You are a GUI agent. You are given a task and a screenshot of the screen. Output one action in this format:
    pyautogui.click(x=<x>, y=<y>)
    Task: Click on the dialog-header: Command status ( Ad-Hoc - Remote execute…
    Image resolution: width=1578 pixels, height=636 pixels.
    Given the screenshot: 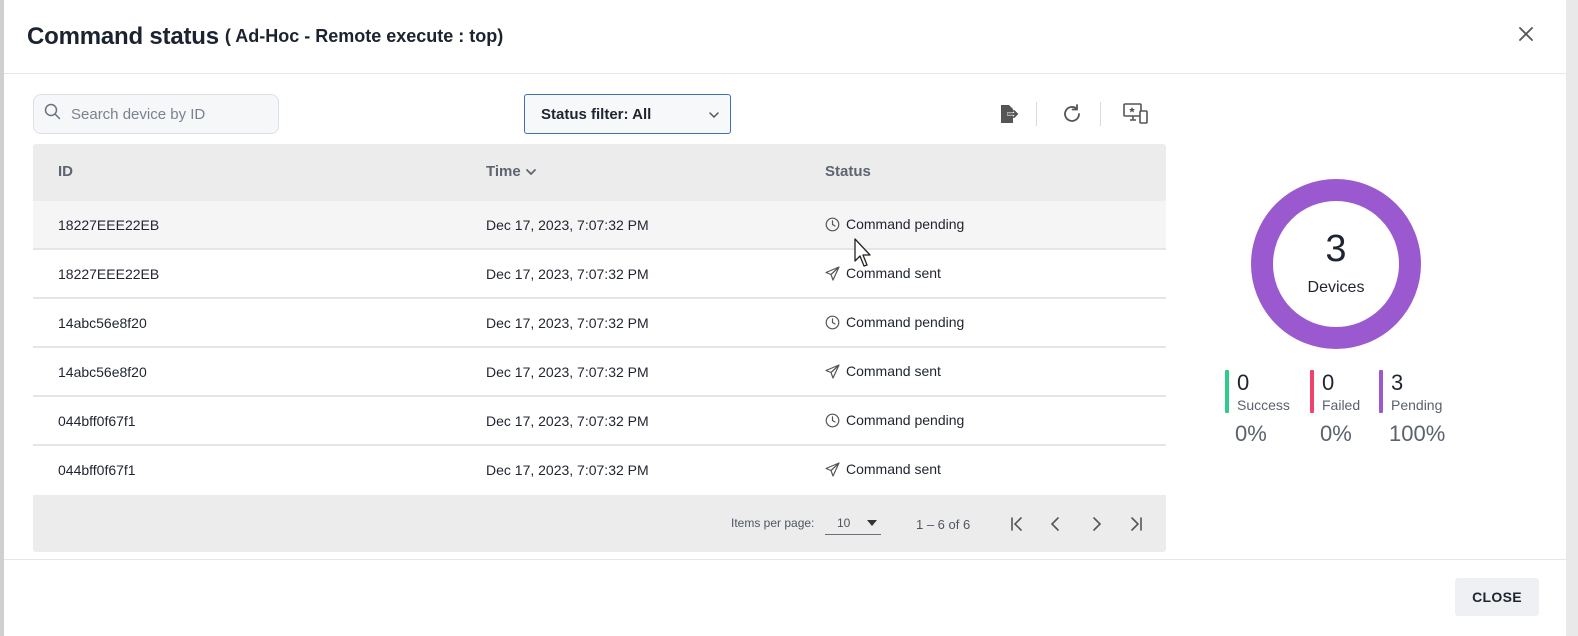 What is the action you would take?
    pyautogui.click(x=785, y=37)
    